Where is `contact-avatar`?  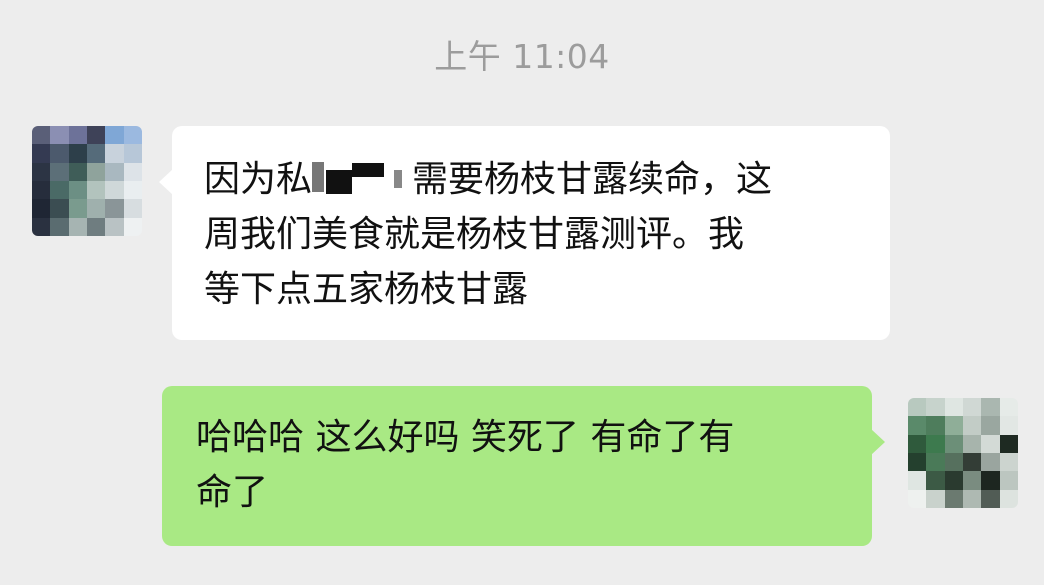 contact-avatar is located at coordinates (87, 181).